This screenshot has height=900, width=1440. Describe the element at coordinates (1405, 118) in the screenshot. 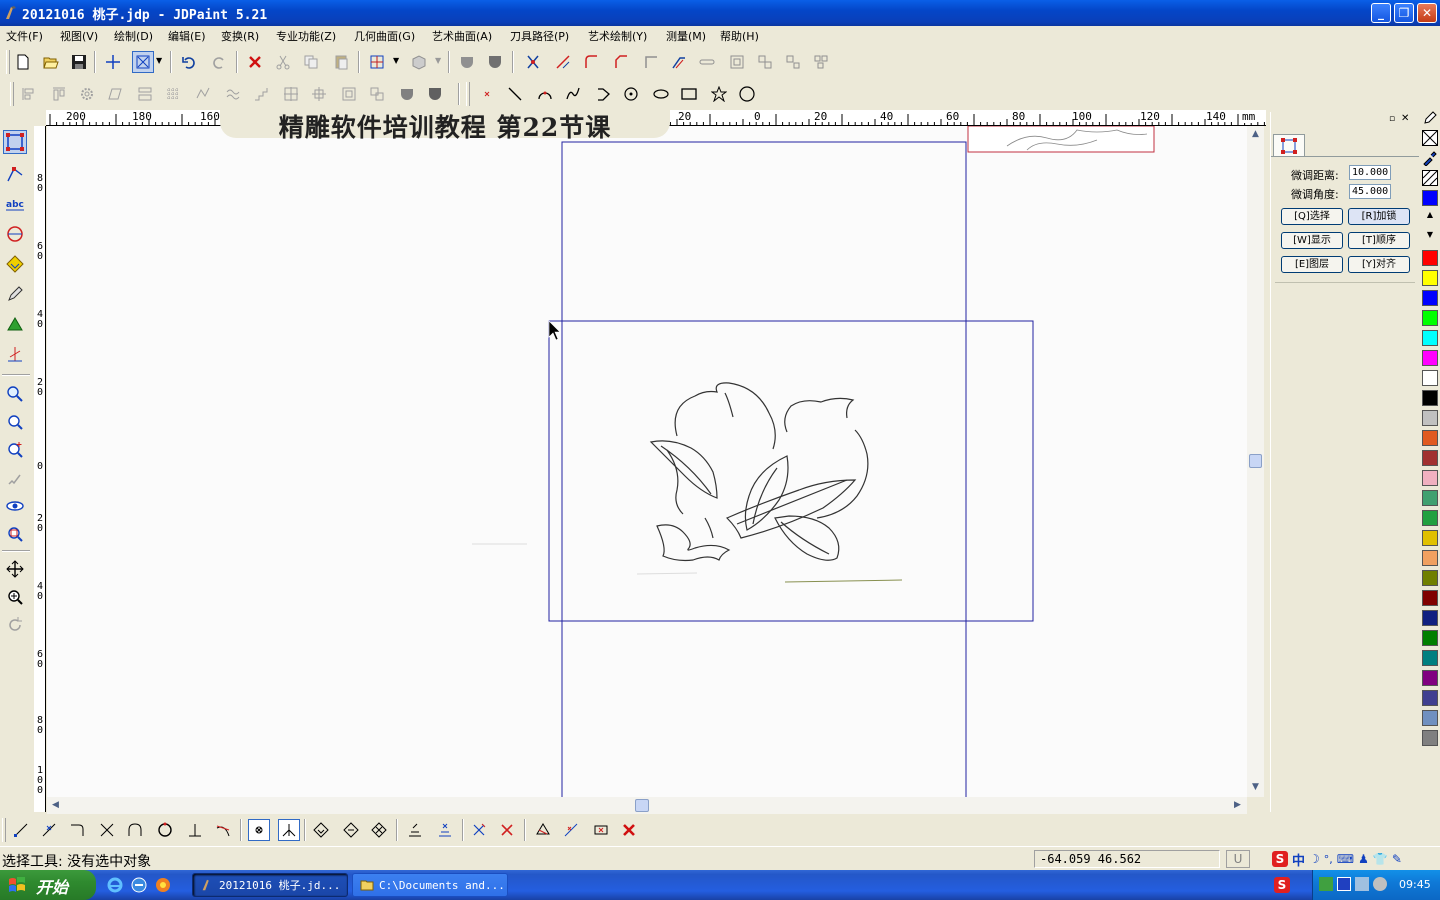

I see `panel-close-icon: ✕` at that location.